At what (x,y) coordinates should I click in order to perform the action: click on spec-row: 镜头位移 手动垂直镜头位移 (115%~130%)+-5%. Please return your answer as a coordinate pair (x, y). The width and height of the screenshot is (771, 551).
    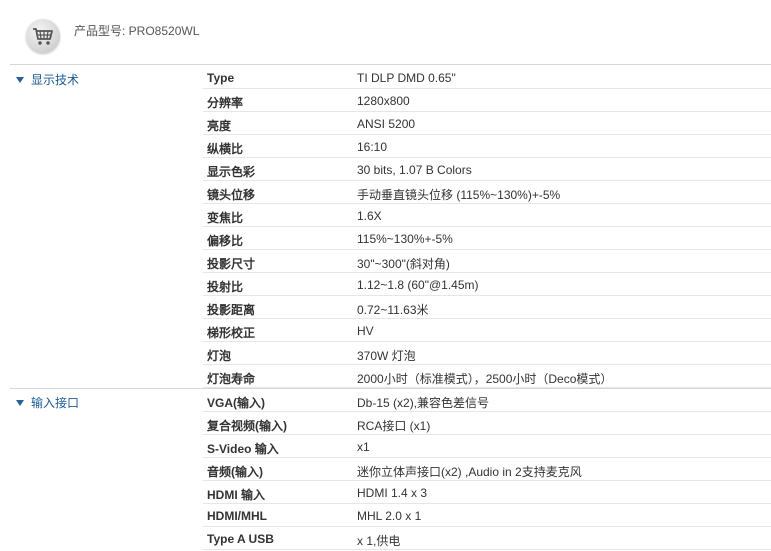
    Looking at the image, I should click on (487, 192).